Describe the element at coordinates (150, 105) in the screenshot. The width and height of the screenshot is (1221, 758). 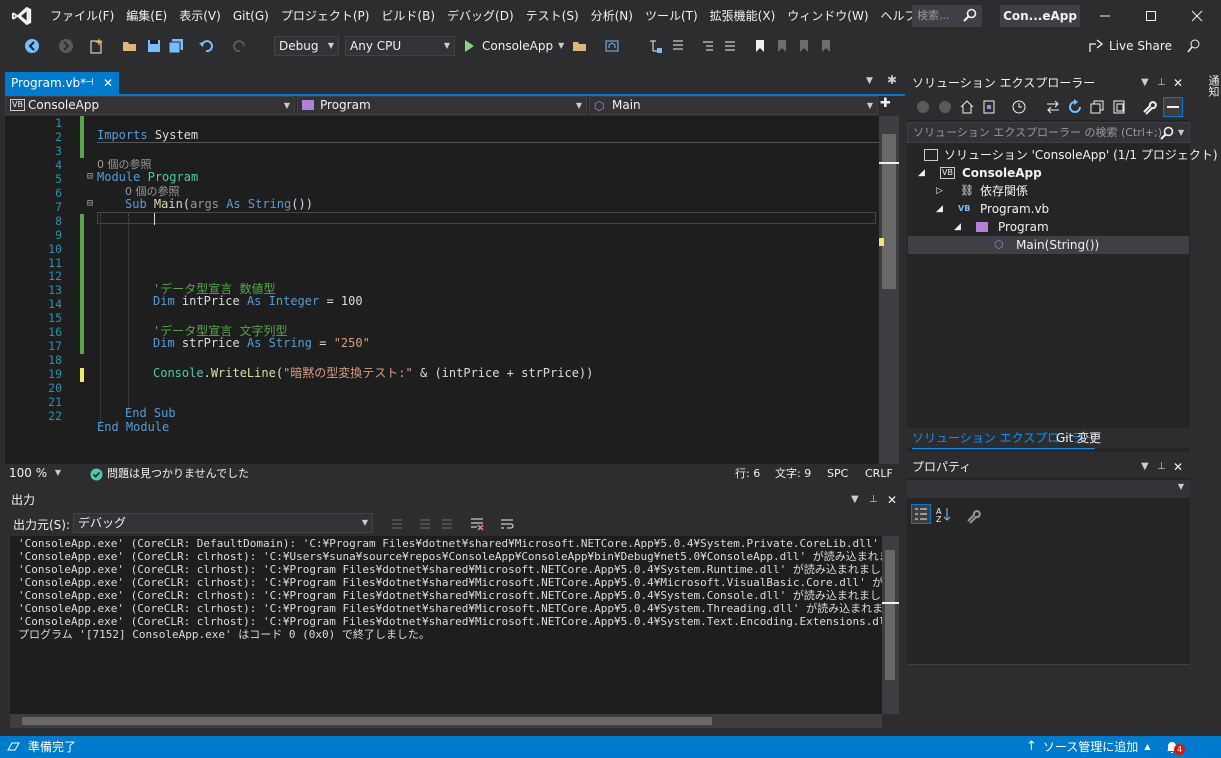
I see `project-dropdown: VB ConsoleApp ▼` at that location.